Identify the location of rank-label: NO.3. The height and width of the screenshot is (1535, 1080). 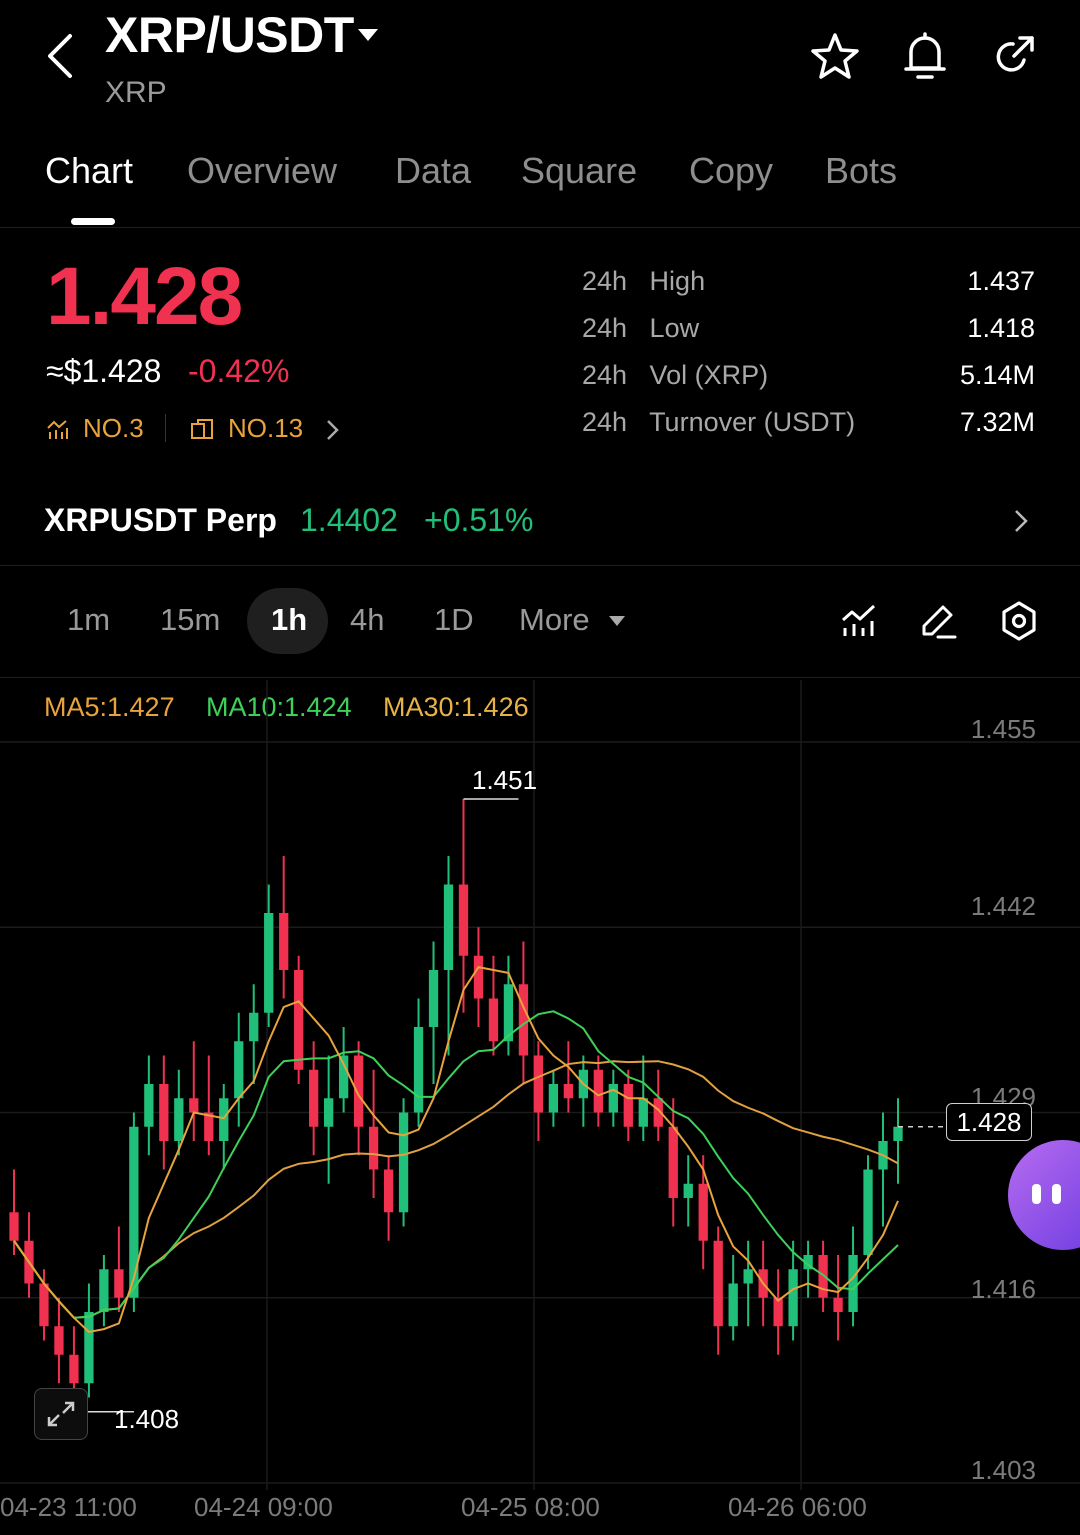
(113, 428).